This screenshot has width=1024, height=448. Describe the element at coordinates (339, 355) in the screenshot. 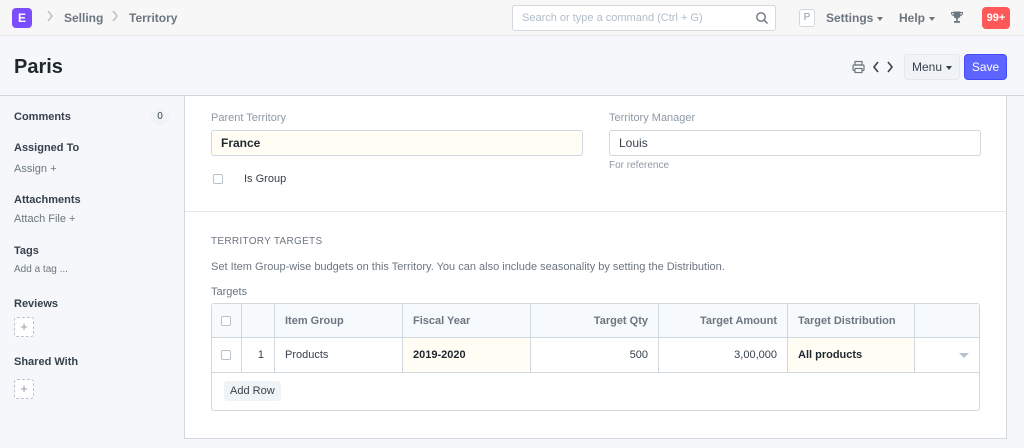

I see `item-group-cell: Products` at that location.